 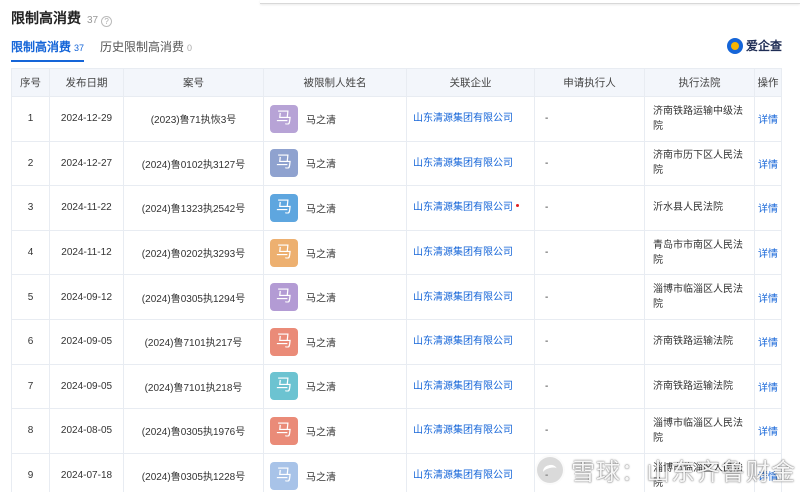 I want to click on brand-name: 爱企查, so click(x=763, y=46).